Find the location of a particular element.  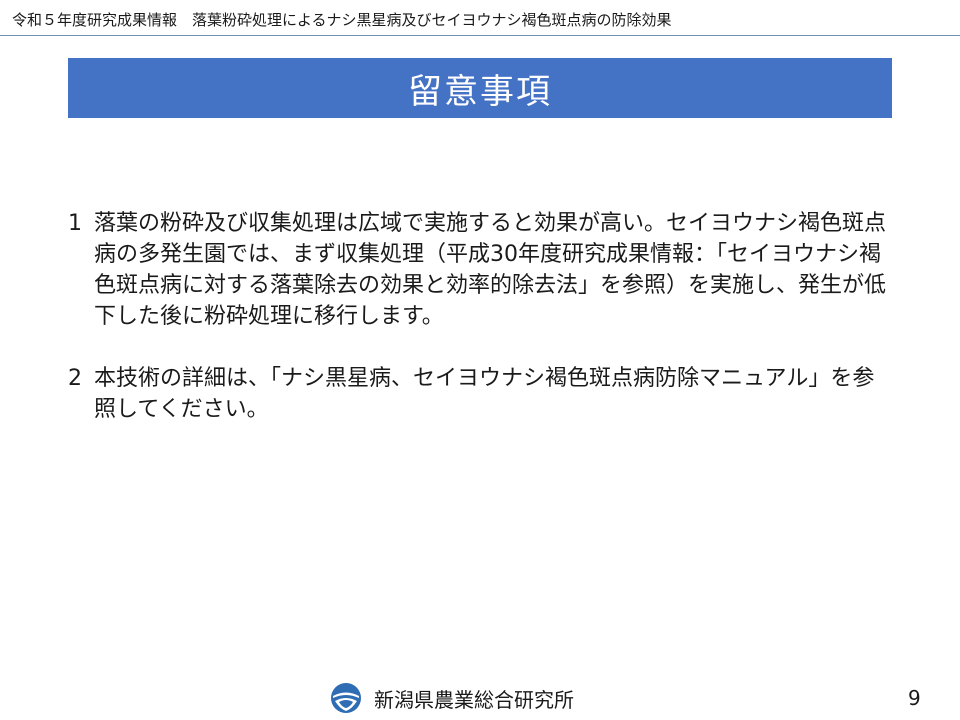

note-number: 2 is located at coordinates (75, 378).